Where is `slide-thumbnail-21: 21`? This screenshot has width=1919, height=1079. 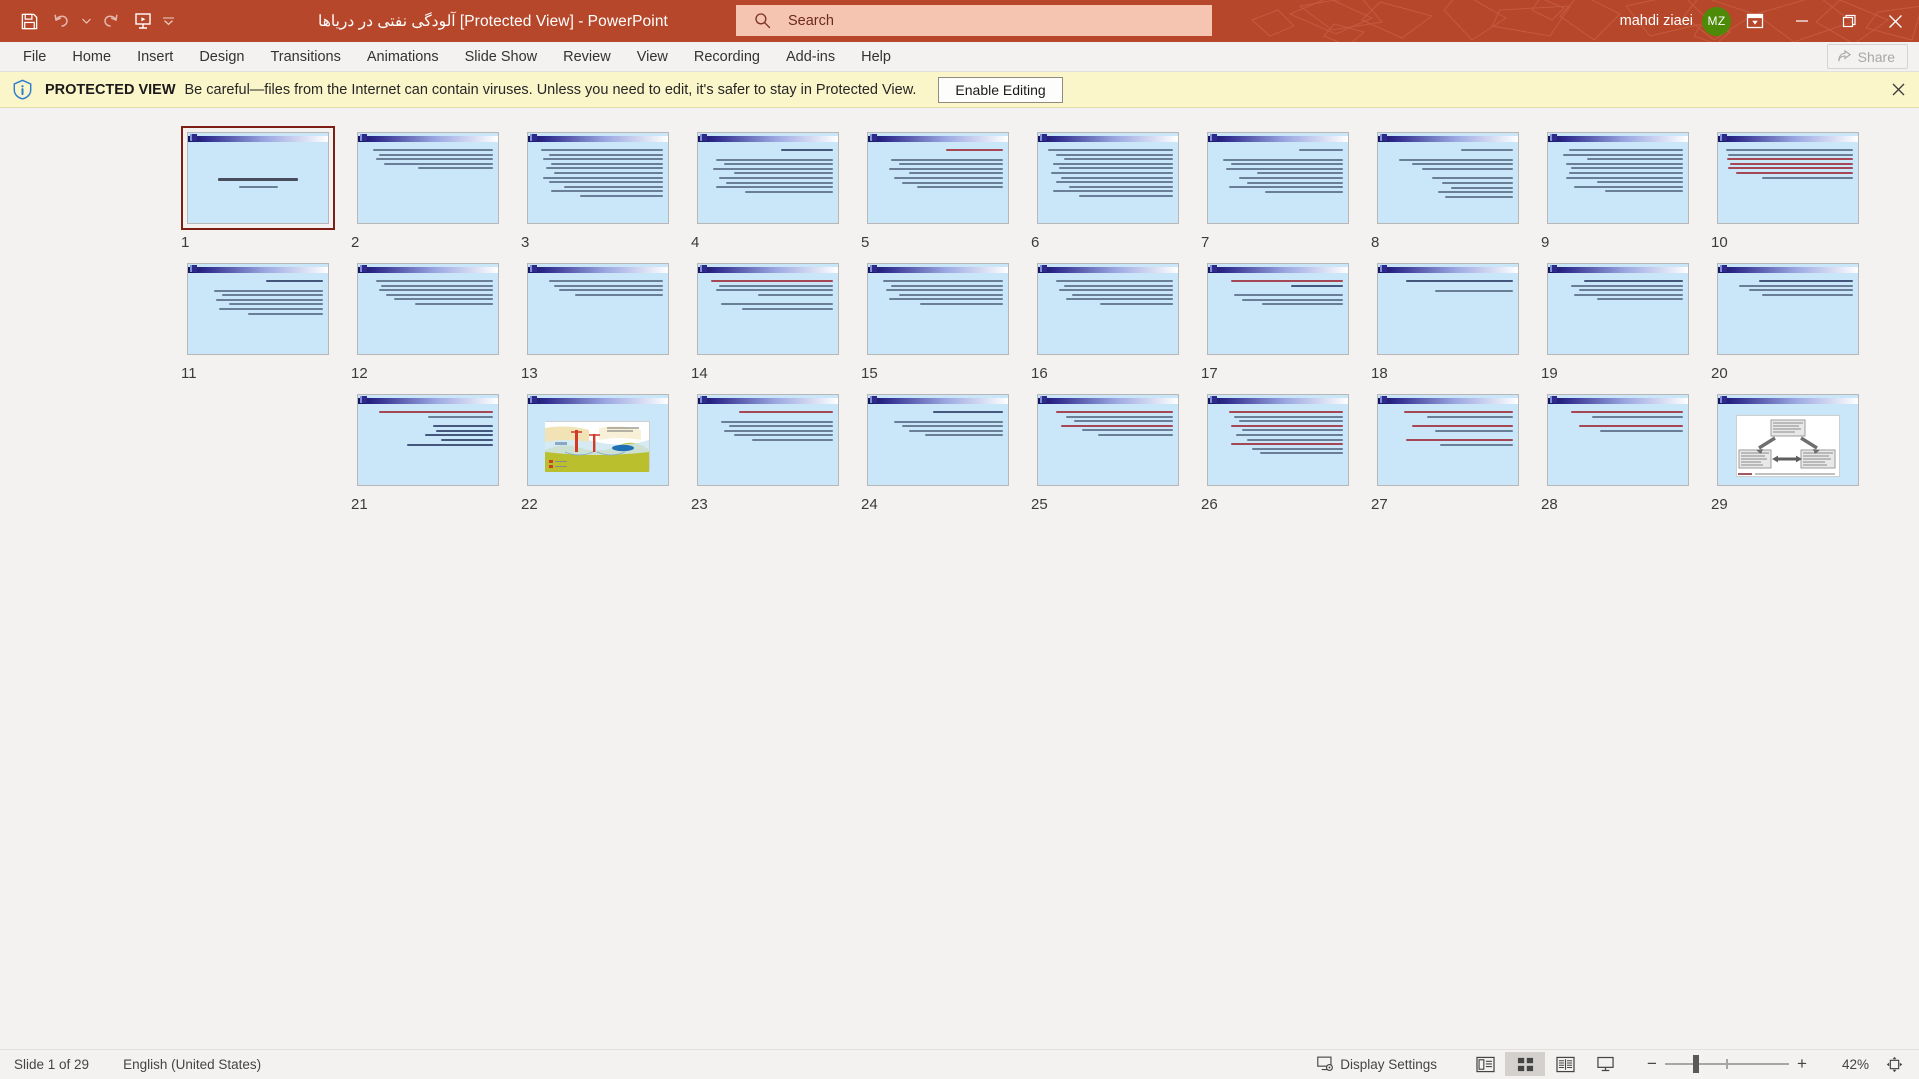
slide-thumbnail-21: 21 is located at coordinates (428, 453).